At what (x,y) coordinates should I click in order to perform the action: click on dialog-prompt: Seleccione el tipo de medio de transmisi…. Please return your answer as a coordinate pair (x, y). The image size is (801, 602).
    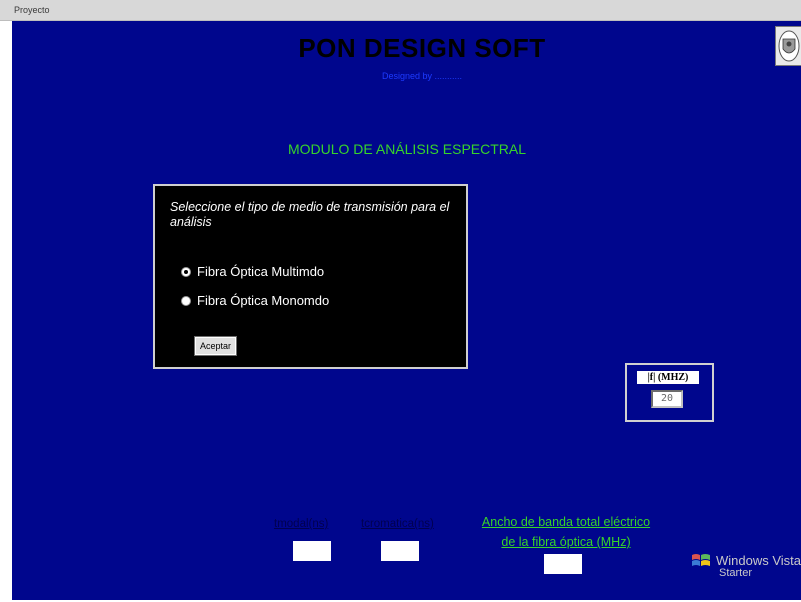
    Looking at the image, I should click on (310, 214).